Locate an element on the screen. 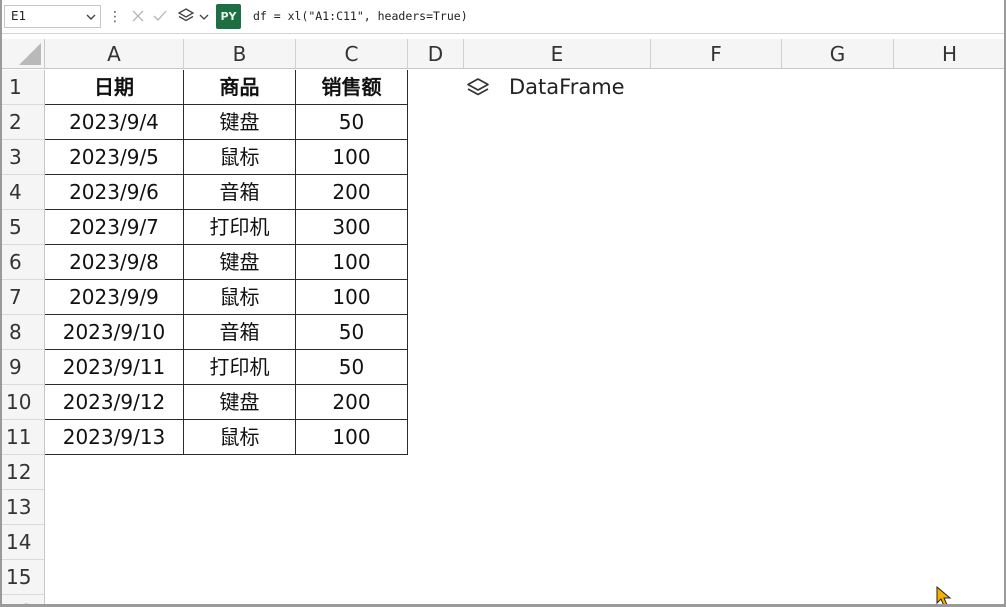 The height and width of the screenshot is (607, 1006). more-options-icon: ⋮ is located at coordinates (115, 17).